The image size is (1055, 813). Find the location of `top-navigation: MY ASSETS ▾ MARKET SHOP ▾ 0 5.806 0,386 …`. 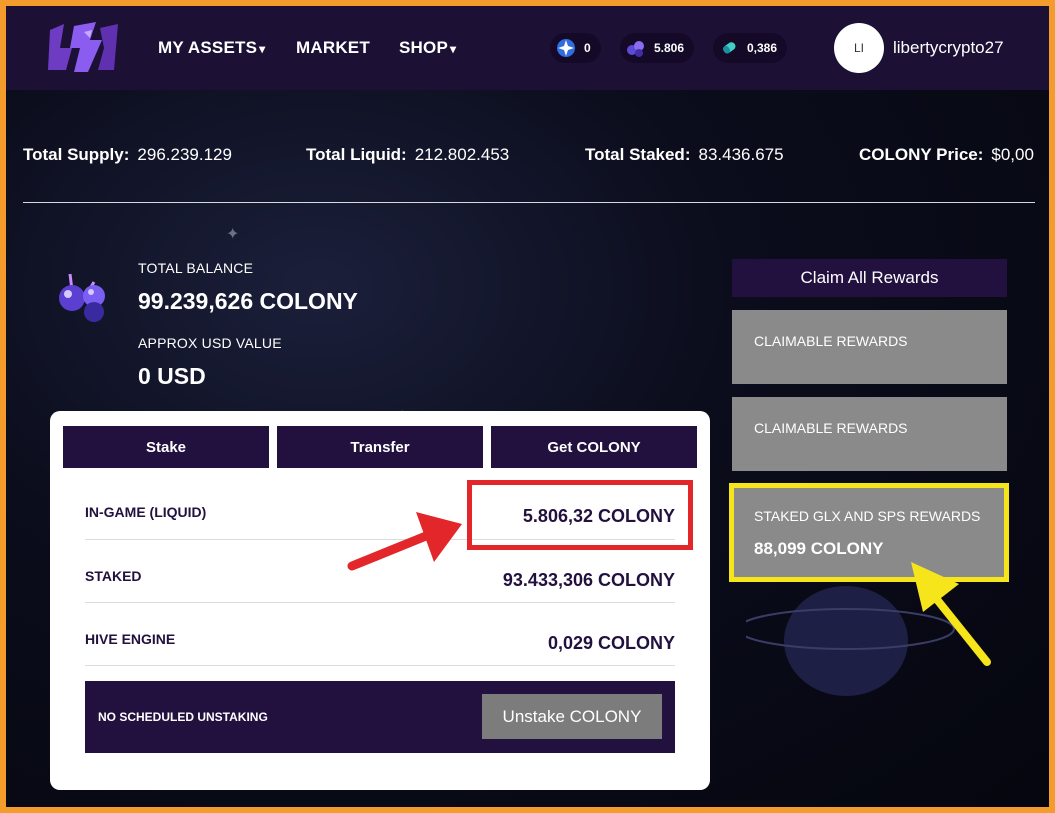

top-navigation: MY ASSETS ▾ MARKET SHOP ▾ 0 5.806 0,386 … is located at coordinates (527, 48).